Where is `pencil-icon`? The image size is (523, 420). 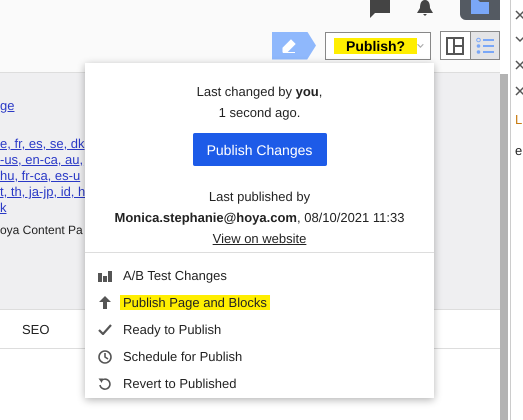
pencil-icon is located at coordinates (289, 45).